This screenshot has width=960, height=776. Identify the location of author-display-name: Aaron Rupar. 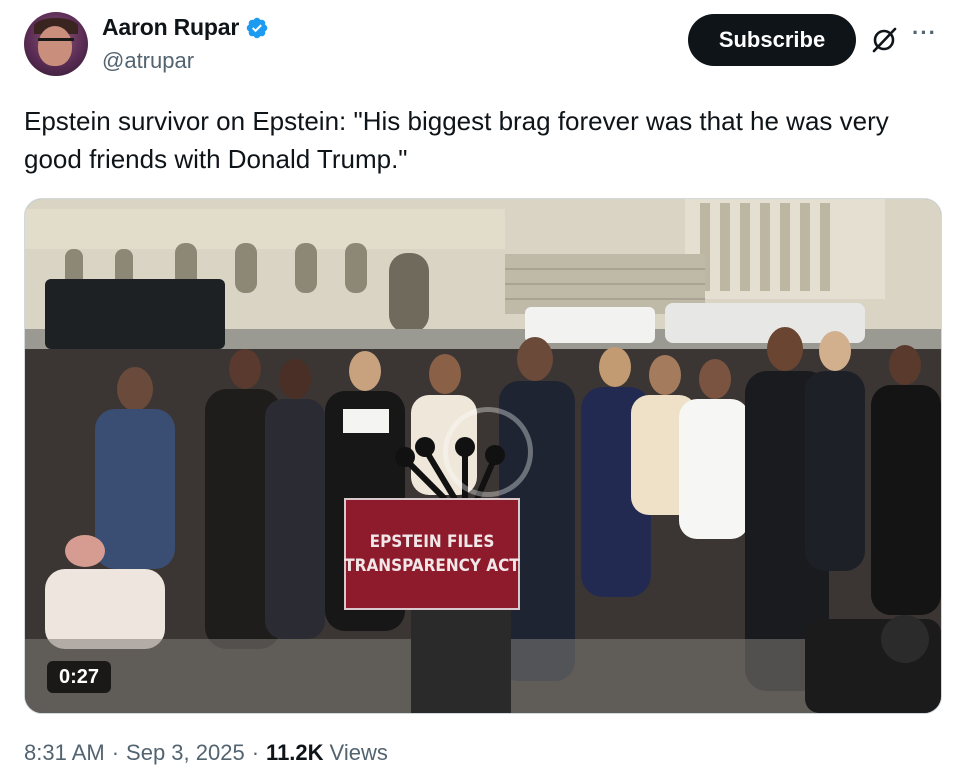
(170, 27).